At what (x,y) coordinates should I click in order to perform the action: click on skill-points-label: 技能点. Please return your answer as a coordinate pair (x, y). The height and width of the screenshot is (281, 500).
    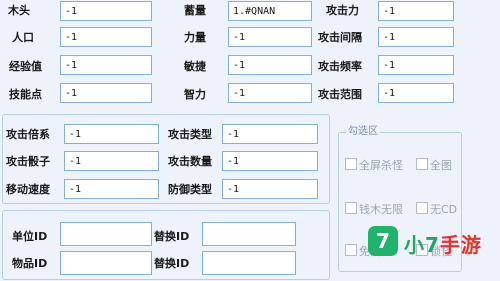
    Looking at the image, I should click on (25, 94).